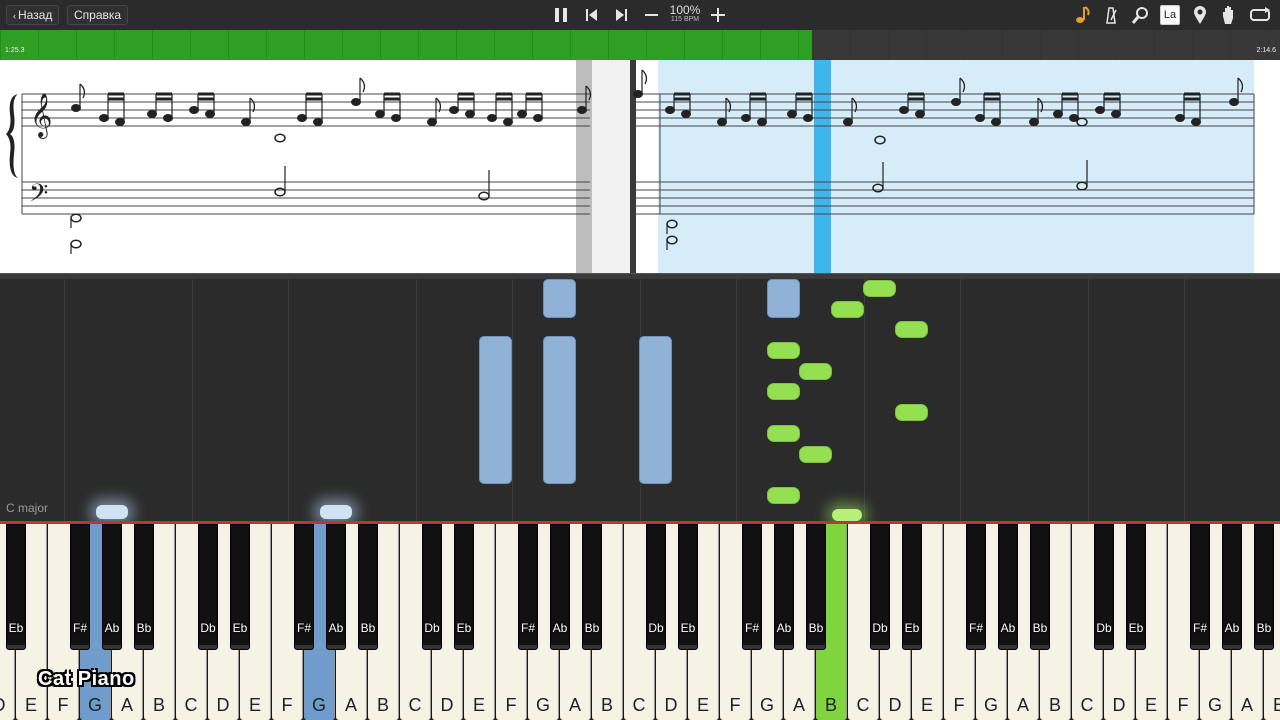 The image size is (1280, 720). What do you see at coordinates (592, 15) in the screenshot?
I see `skip-back-icon` at bounding box center [592, 15].